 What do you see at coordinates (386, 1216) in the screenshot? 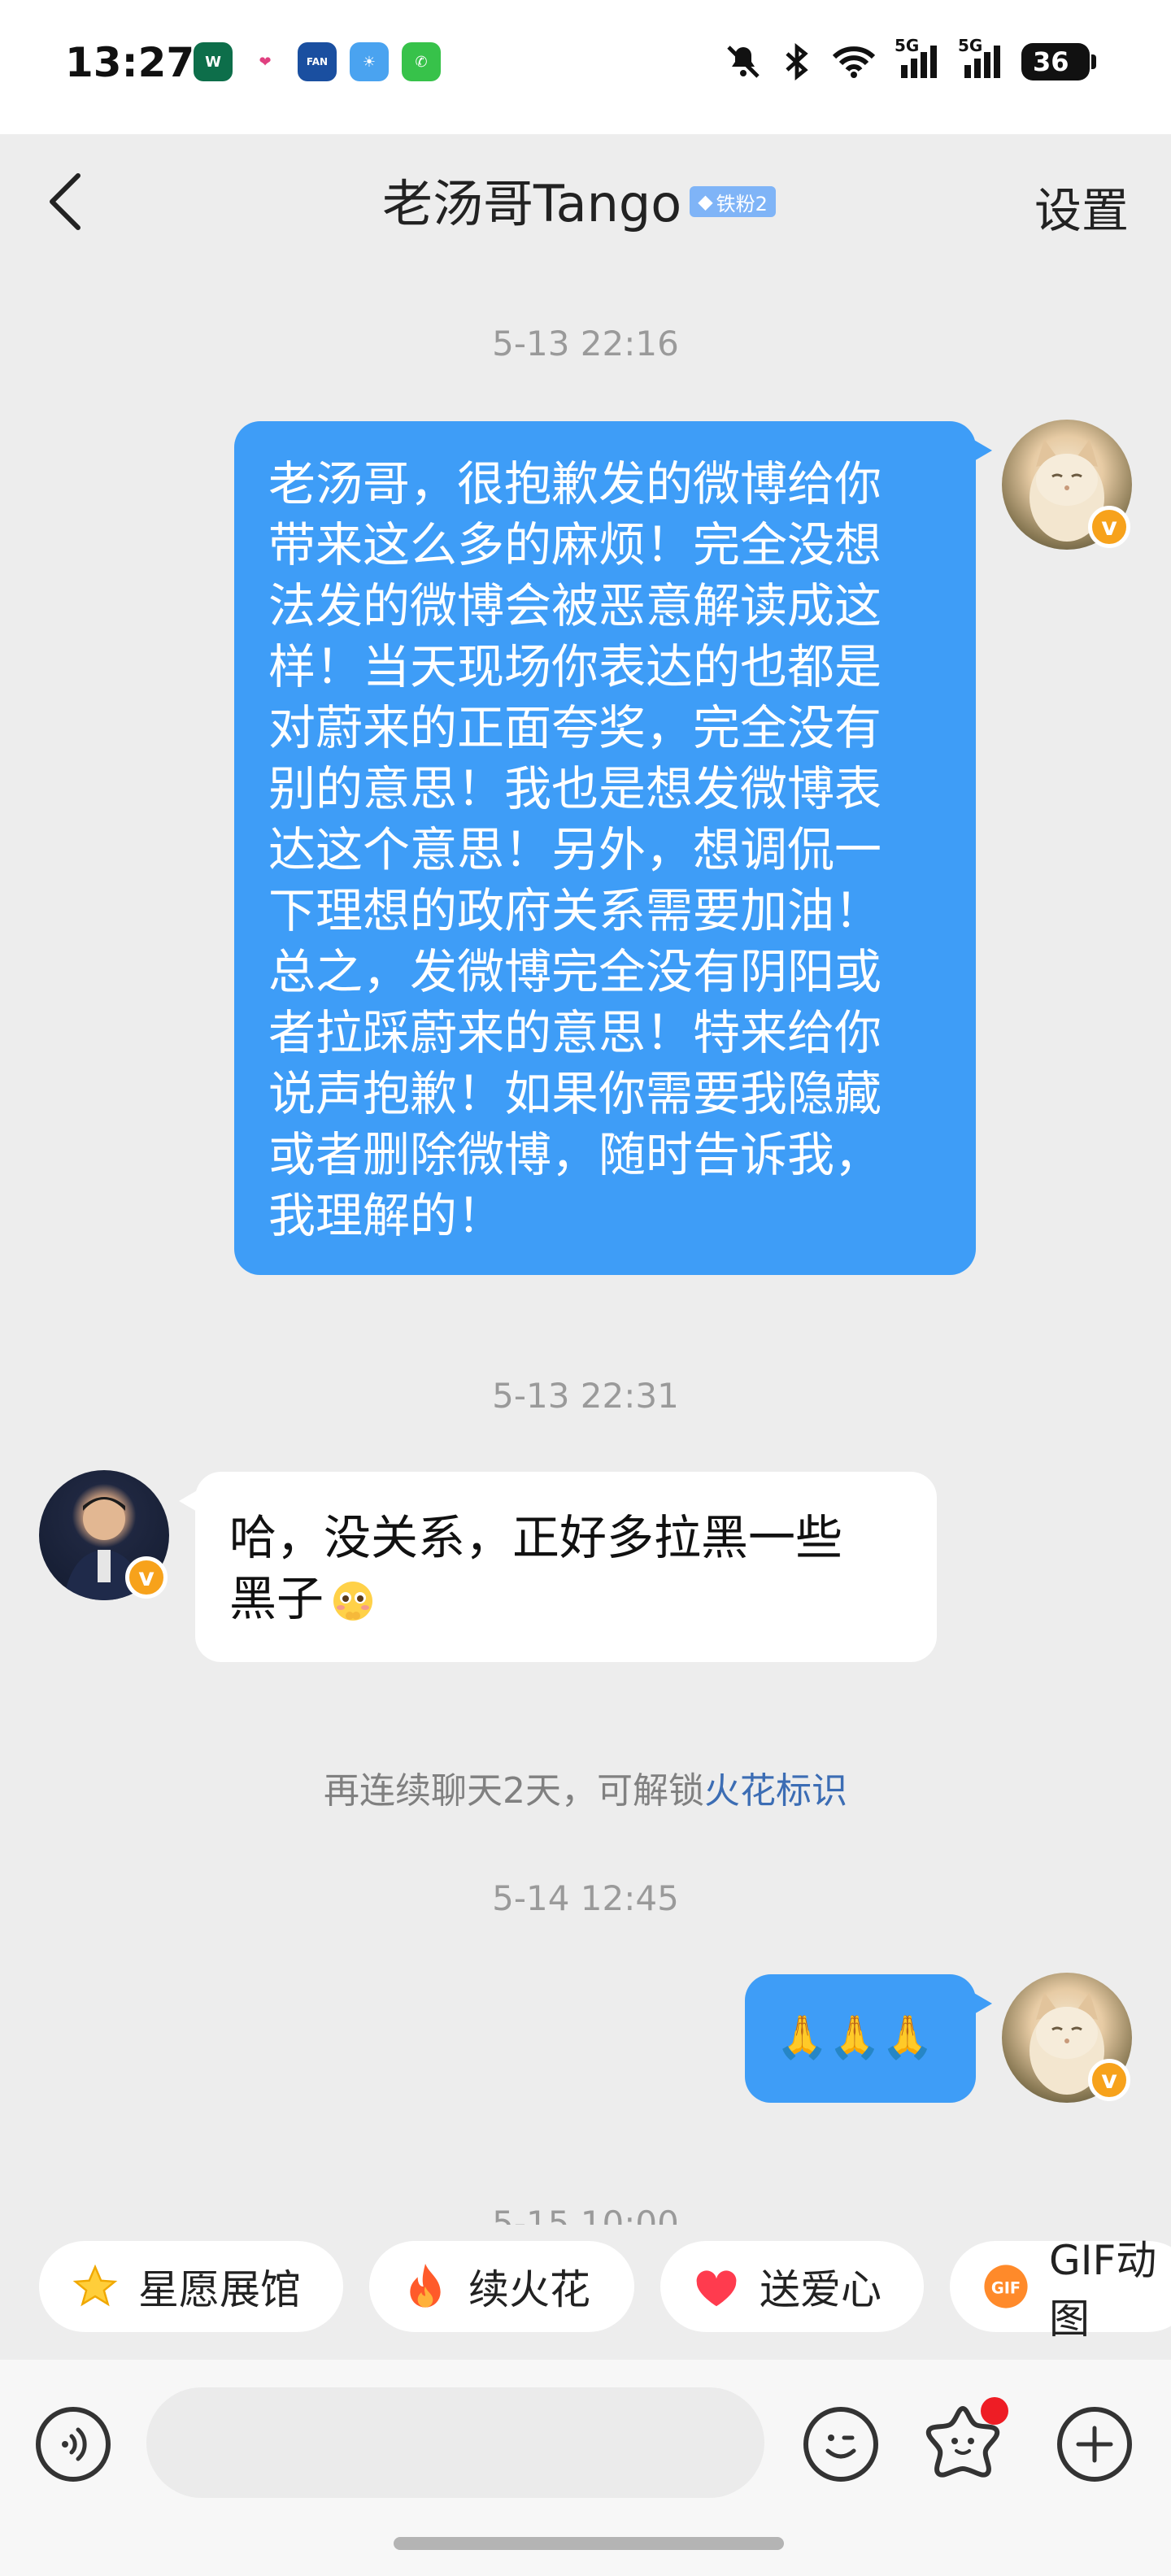
I see `message-line: 我理解的！` at bounding box center [386, 1216].